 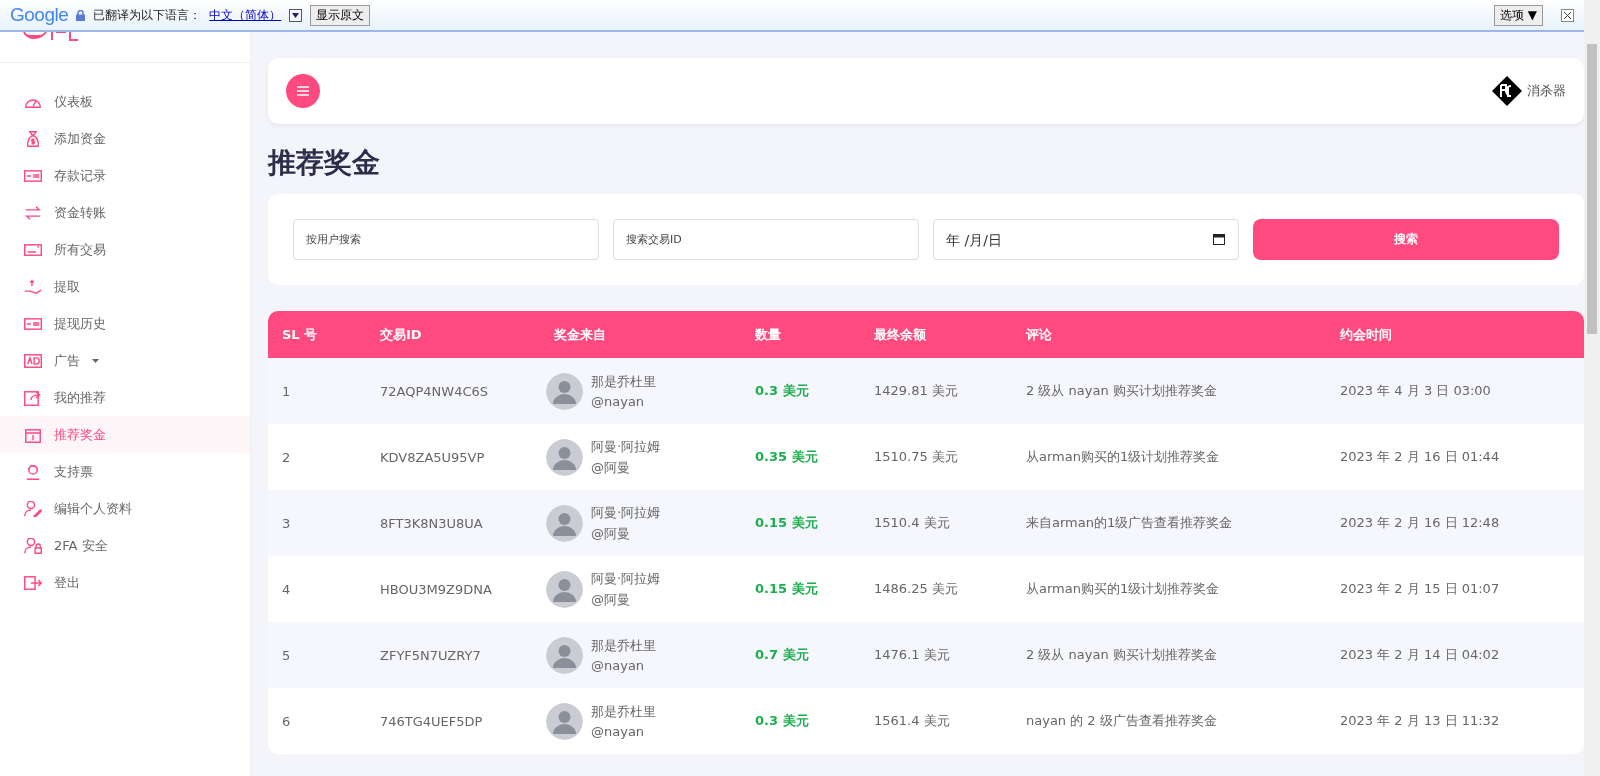 I want to click on table-cell-text: 1561.4 美元, so click(x=912, y=721).